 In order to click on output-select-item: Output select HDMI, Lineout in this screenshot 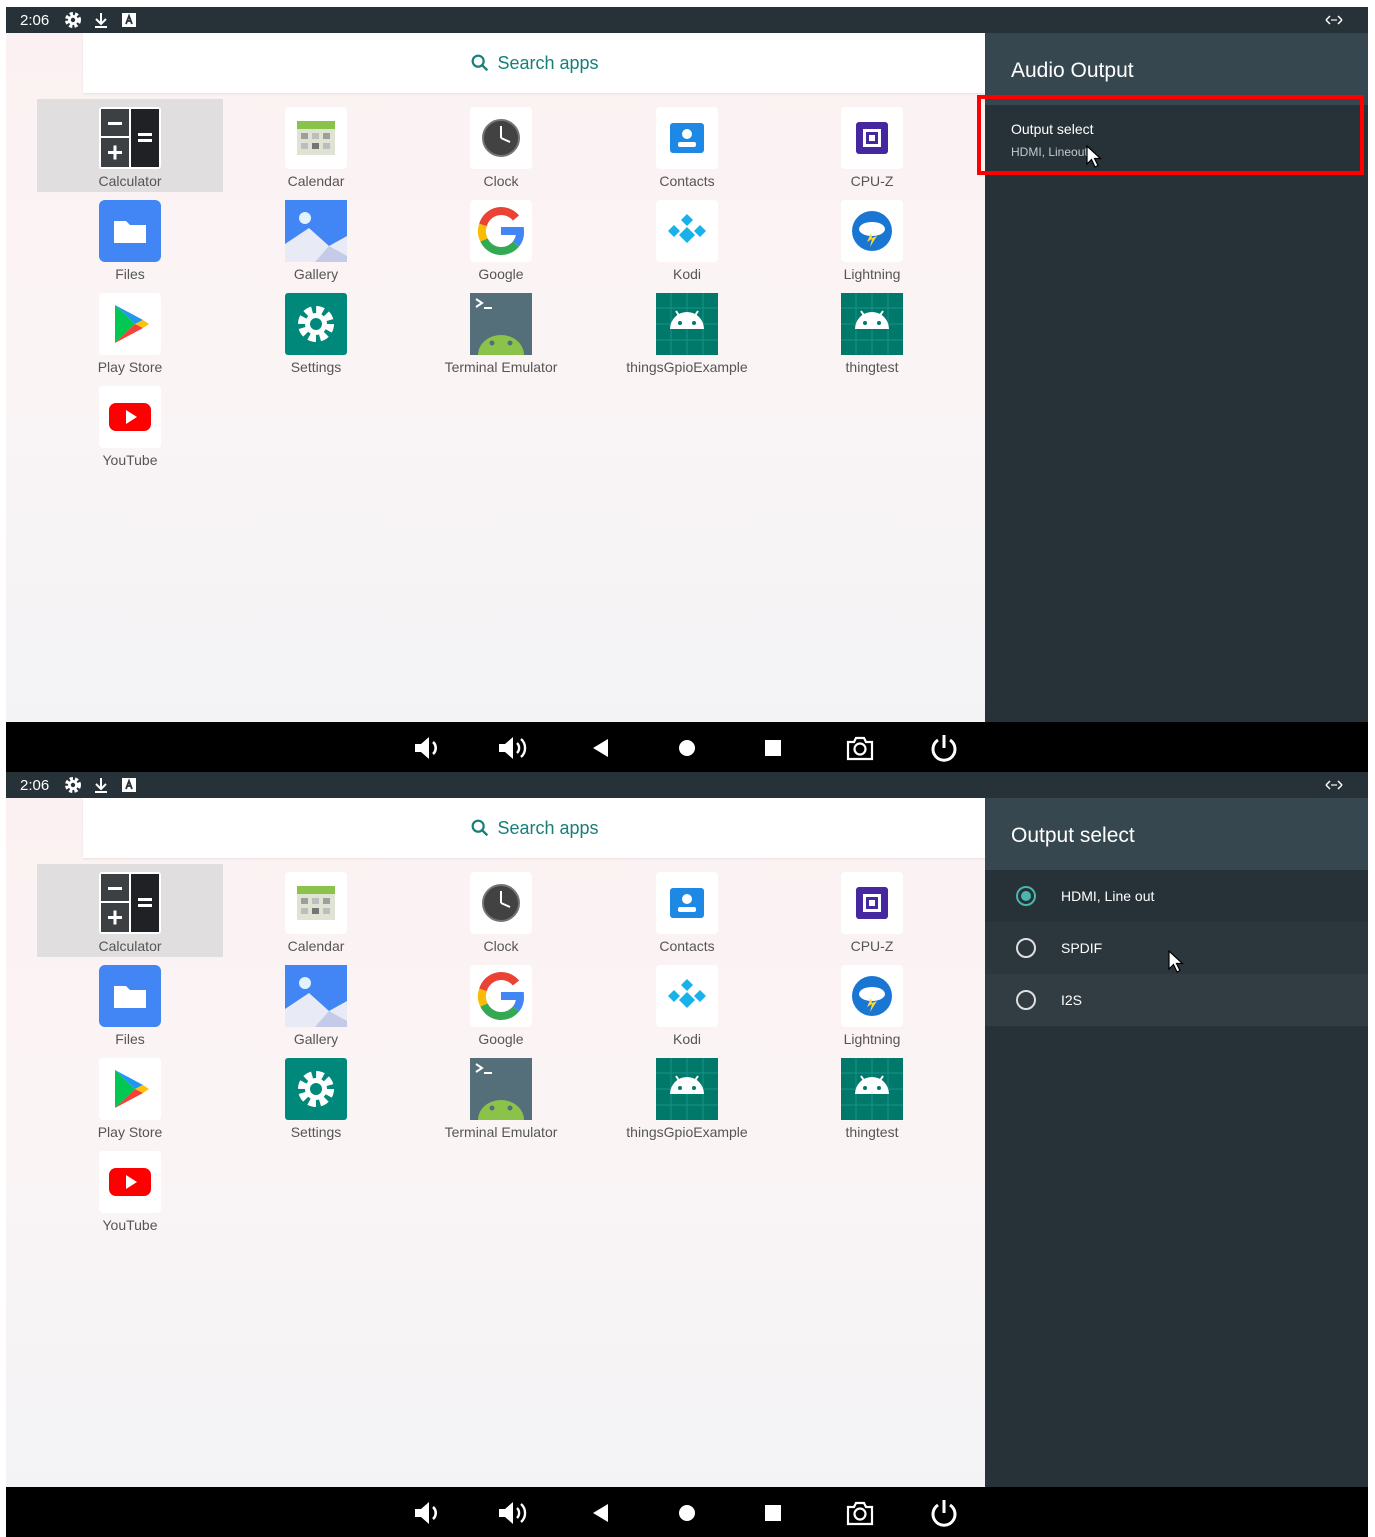, I will do `click(1176, 141)`.